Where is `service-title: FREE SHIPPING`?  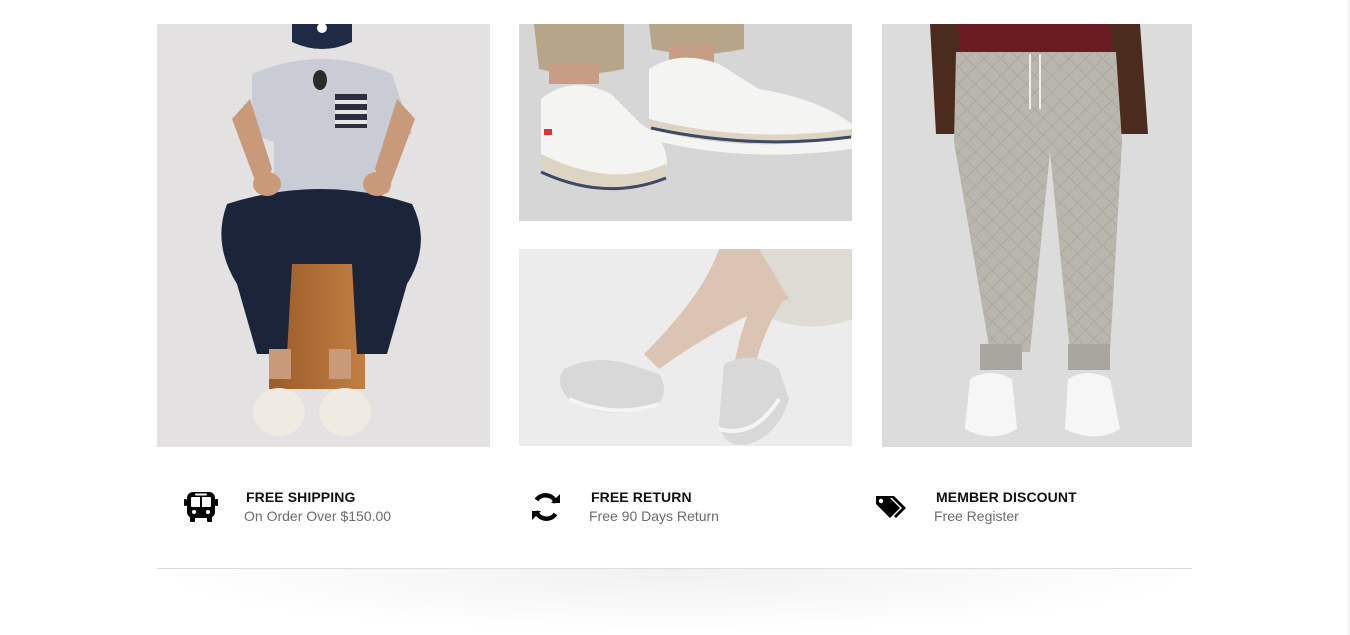 service-title: FREE SHIPPING is located at coordinates (301, 497).